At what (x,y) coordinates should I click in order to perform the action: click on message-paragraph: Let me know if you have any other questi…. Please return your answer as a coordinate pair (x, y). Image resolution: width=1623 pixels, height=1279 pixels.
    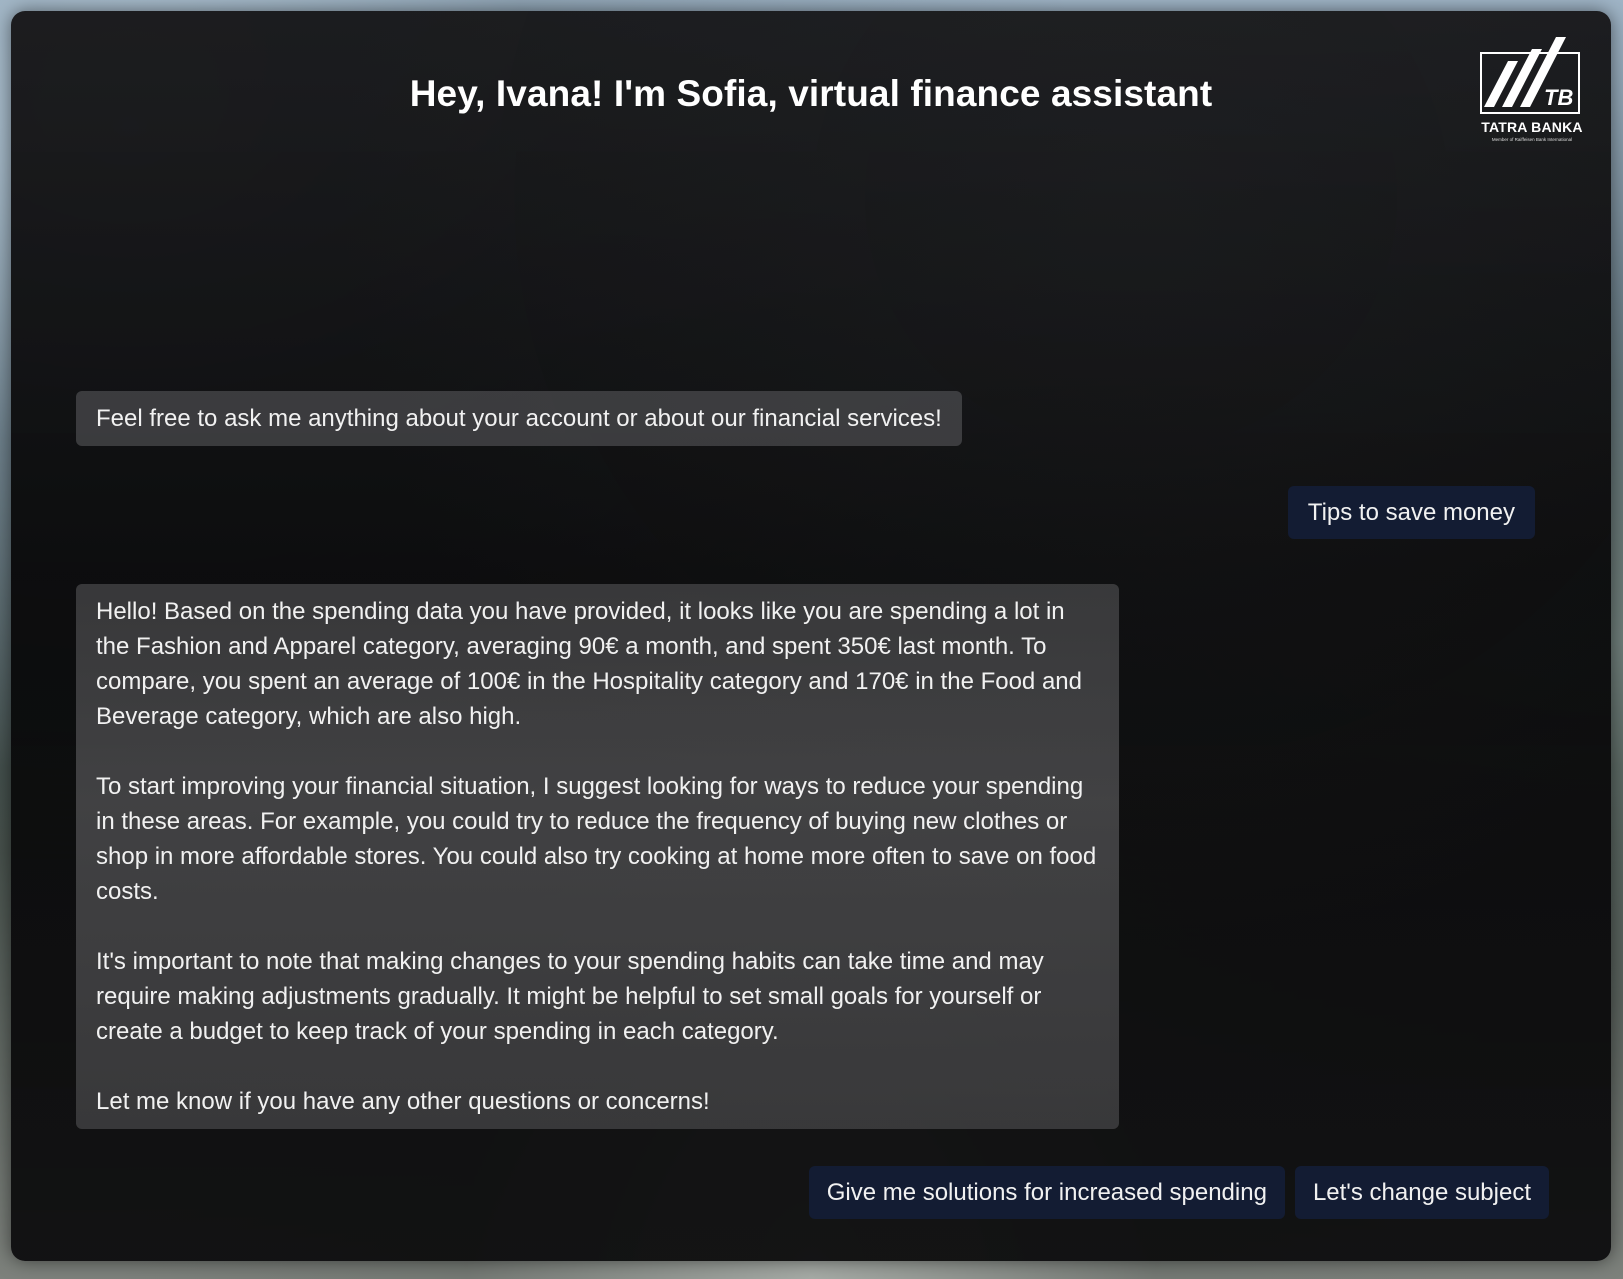
    Looking at the image, I should click on (403, 1101).